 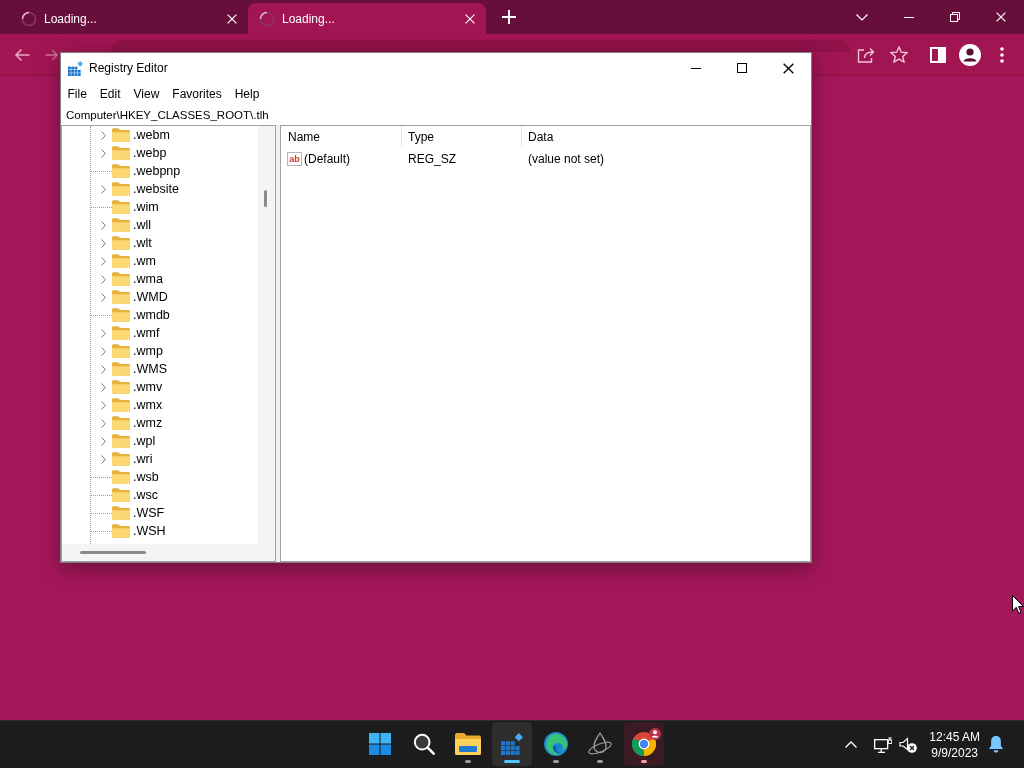 I want to click on tree-item-label: .wmf, so click(x=146, y=333).